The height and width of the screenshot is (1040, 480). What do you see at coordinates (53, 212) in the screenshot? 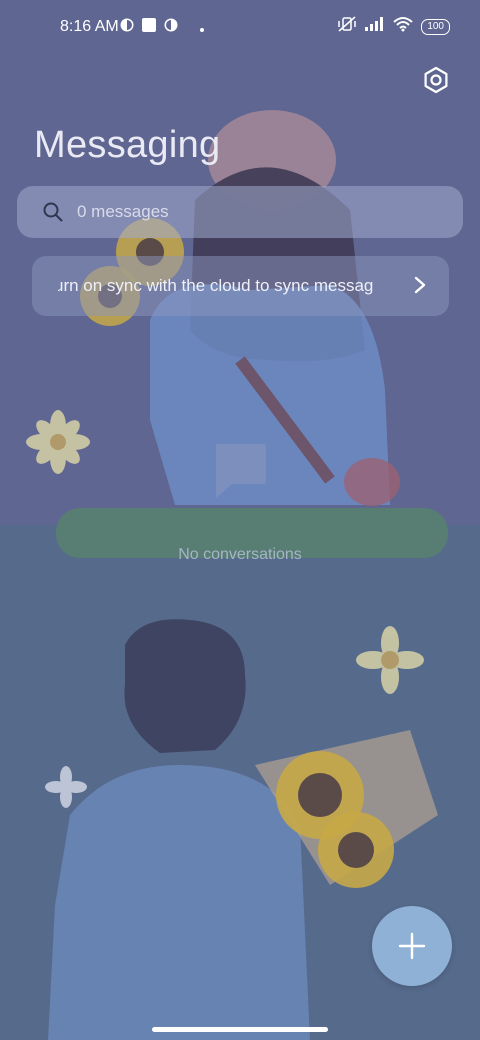
I see `search-icon` at bounding box center [53, 212].